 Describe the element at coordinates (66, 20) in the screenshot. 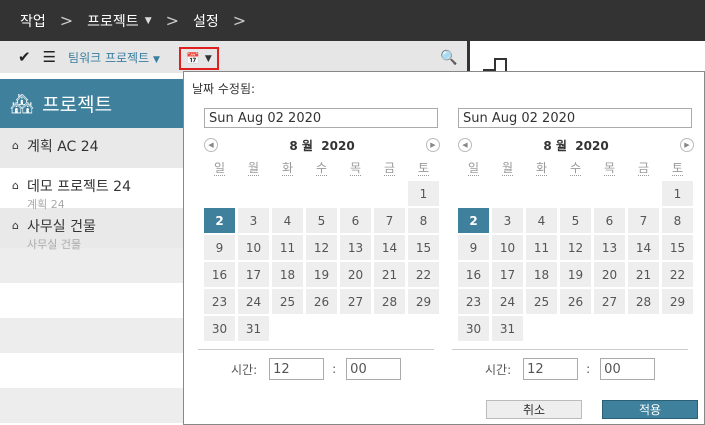

I see `chevron-right-icon: >` at that location.